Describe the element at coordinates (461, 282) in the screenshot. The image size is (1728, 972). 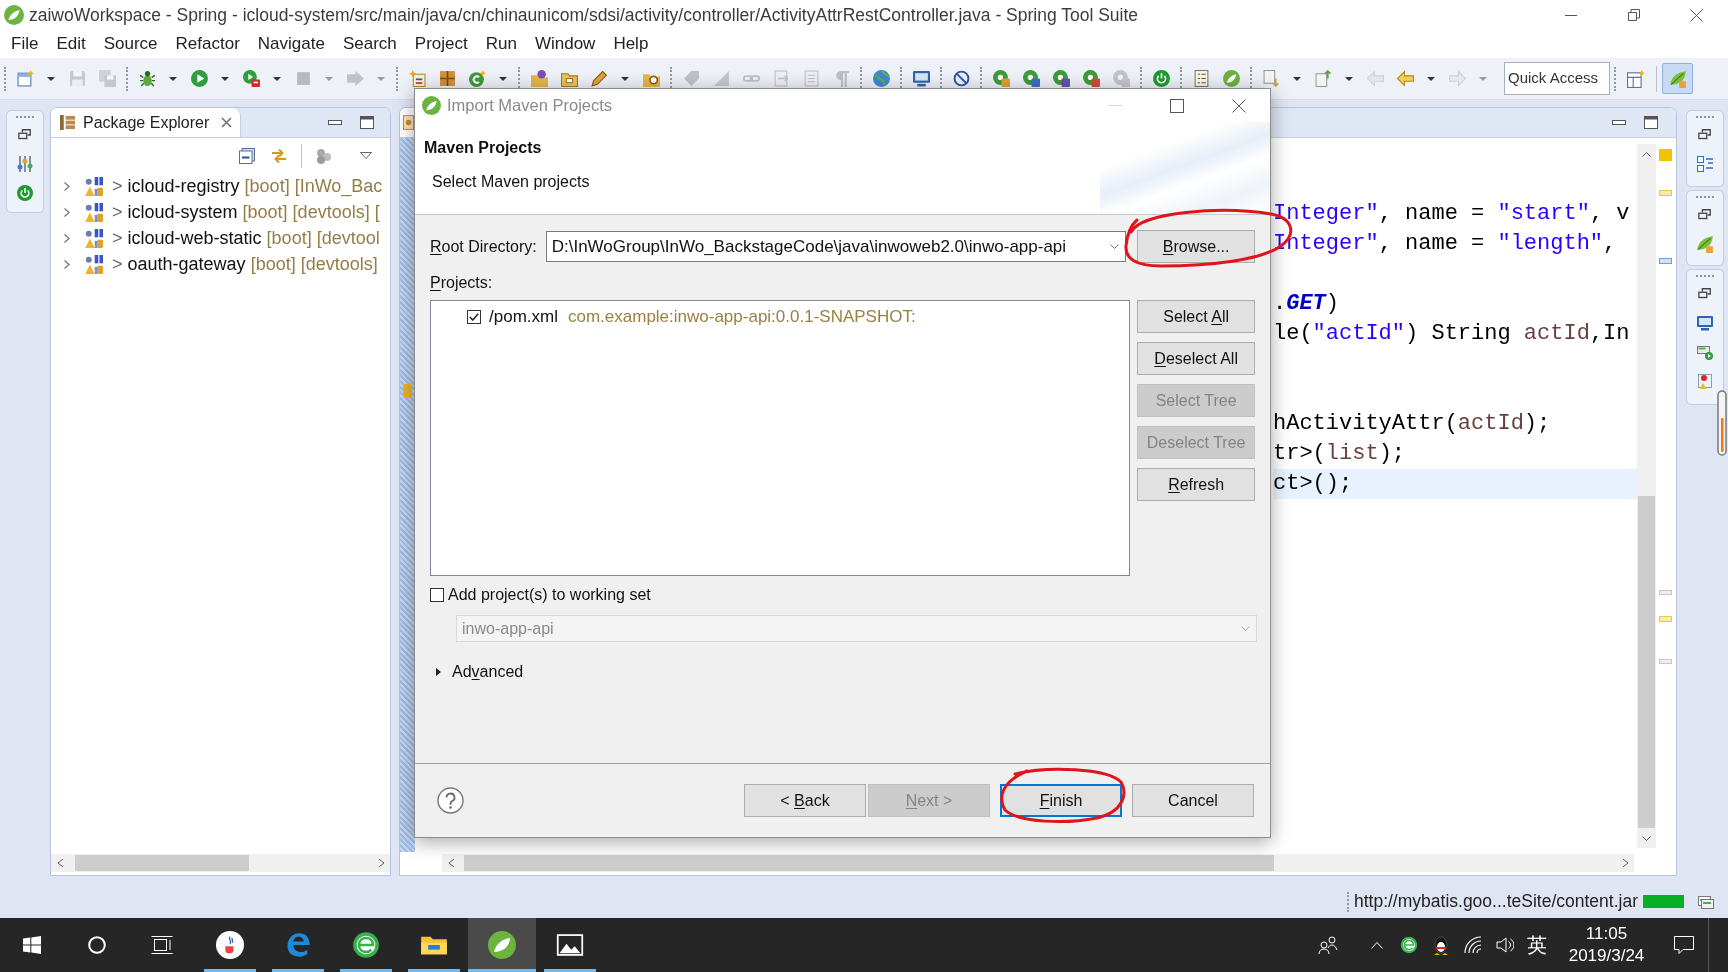
I see `field-label: Projects:` at that location.